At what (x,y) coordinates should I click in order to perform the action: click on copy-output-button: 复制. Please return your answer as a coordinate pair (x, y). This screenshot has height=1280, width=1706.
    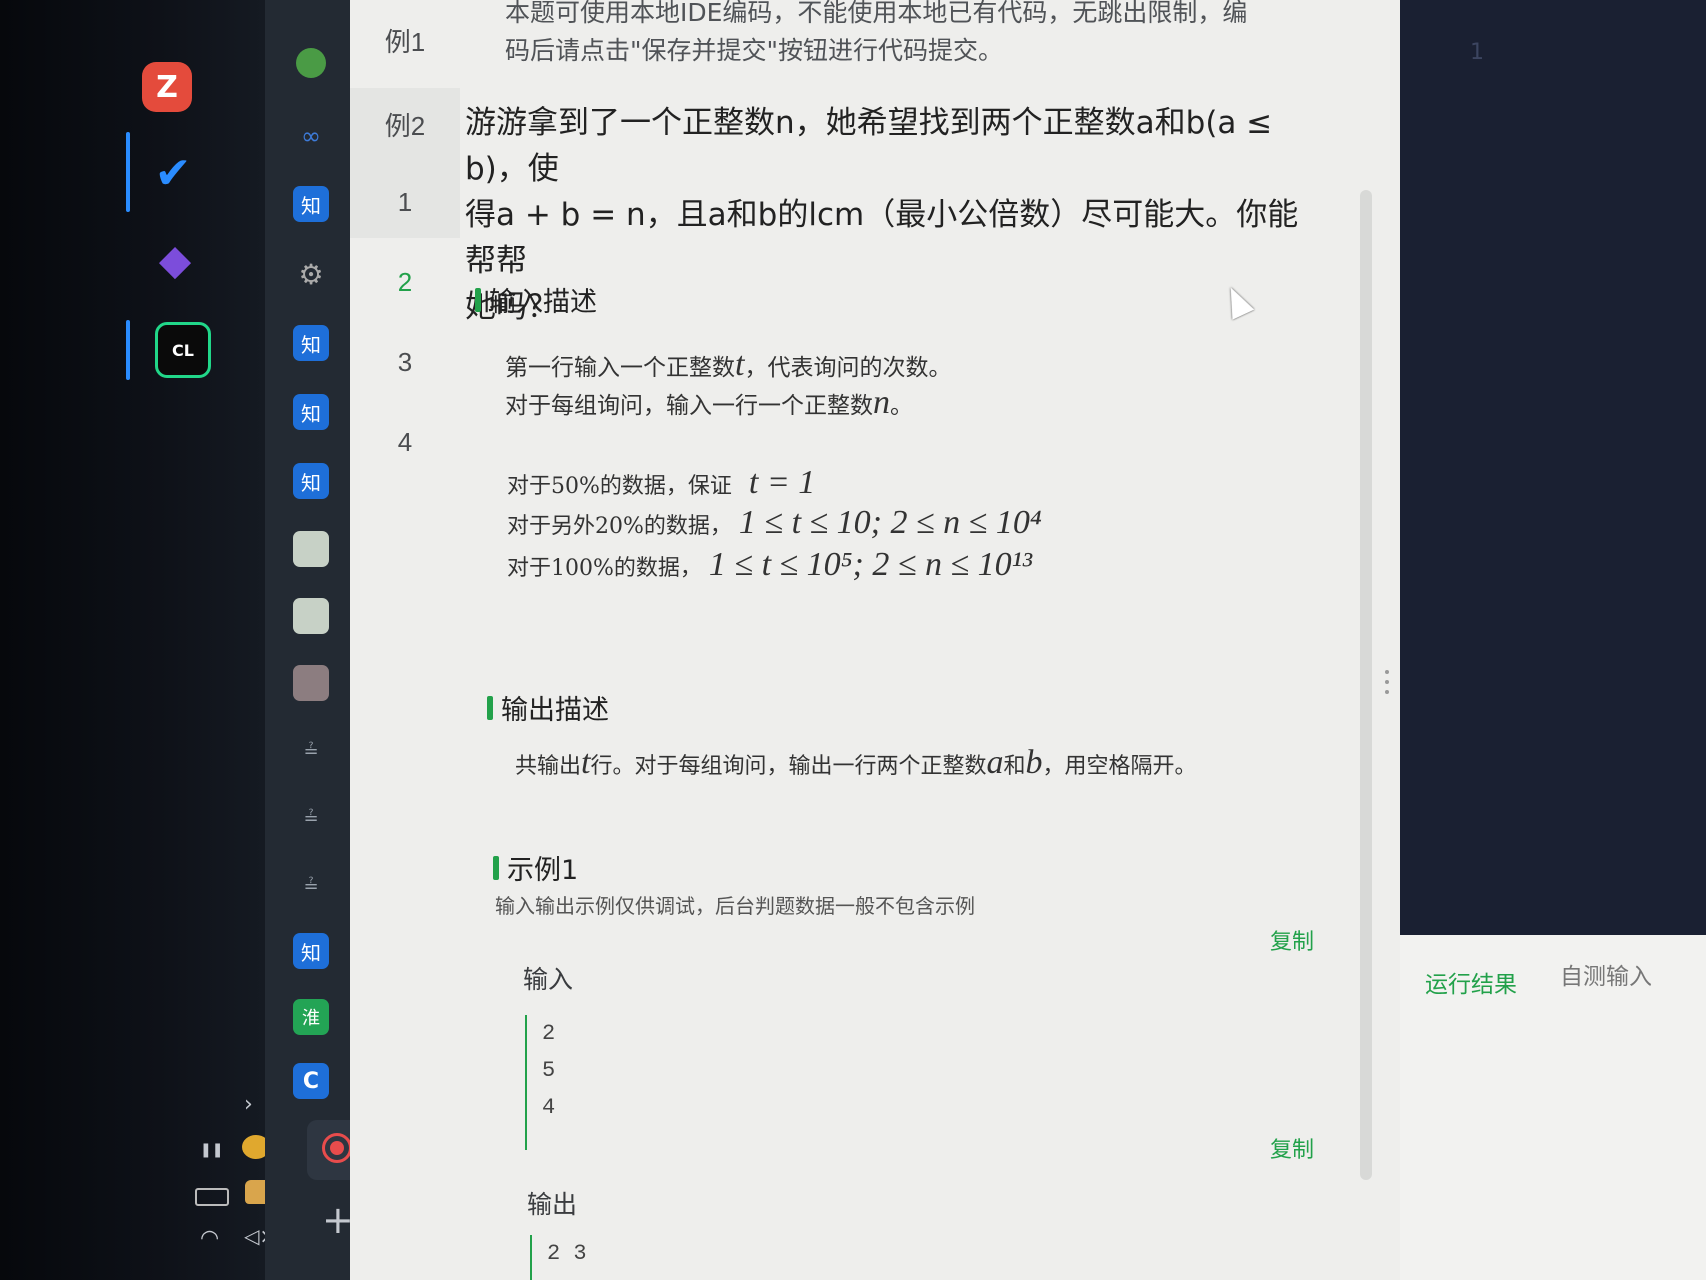
    Looking at the image, I should click on (1292, 1148).